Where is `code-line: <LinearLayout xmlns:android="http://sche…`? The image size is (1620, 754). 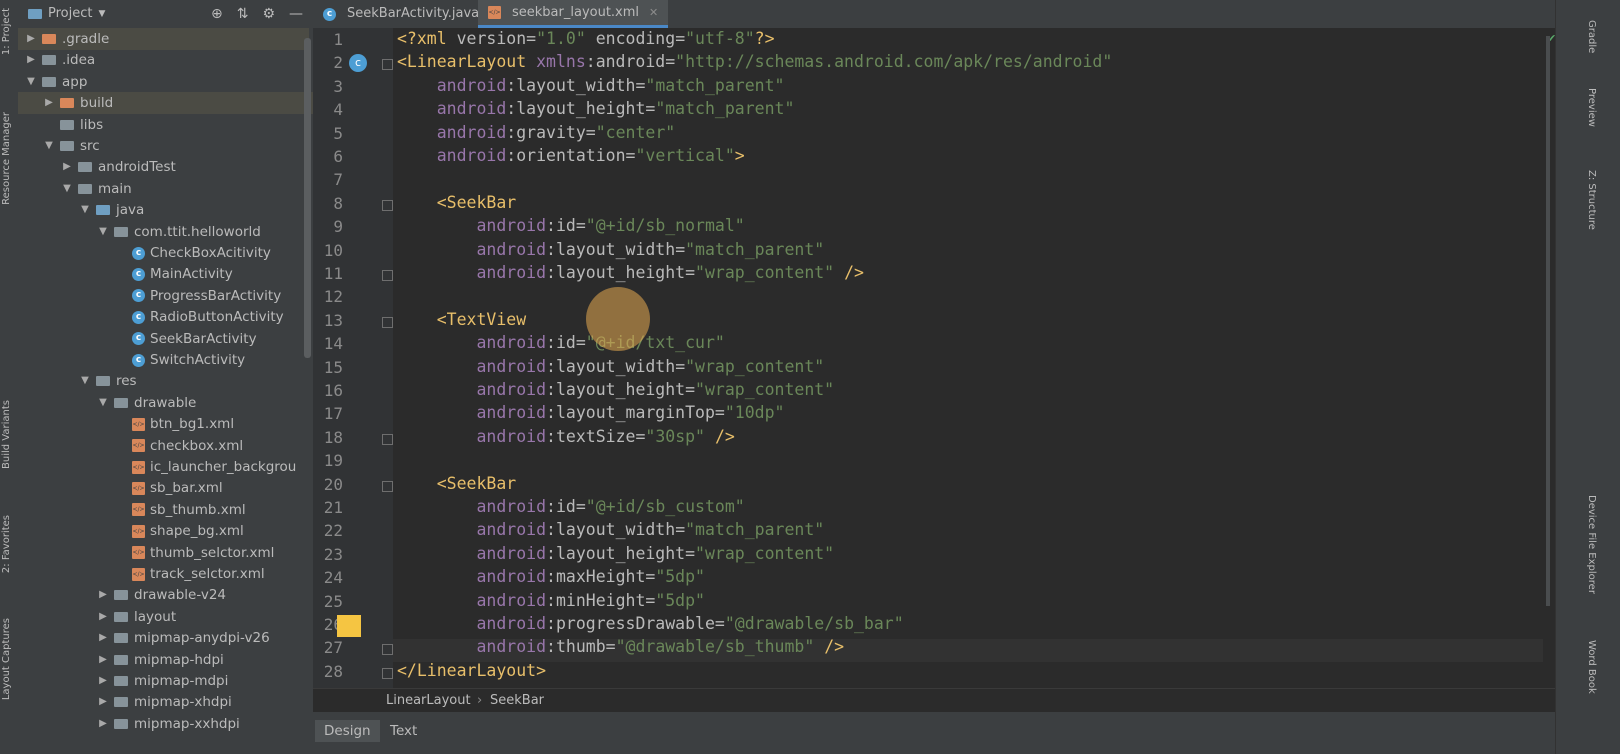 code-line: <LinearLayout xmlns:android="http://sche… is located at coordinates (754, 61).